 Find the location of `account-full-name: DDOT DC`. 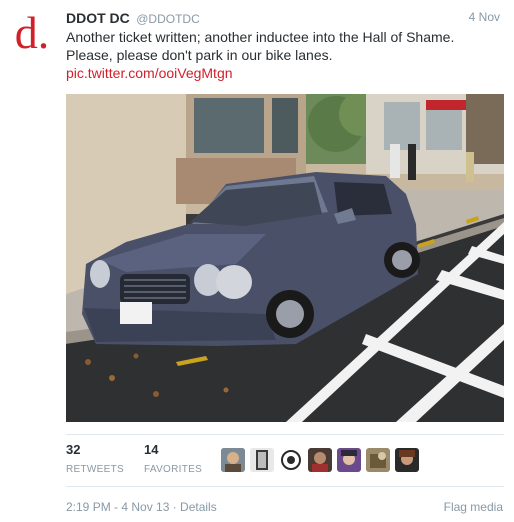

account-full-name: DDOT DC is located at coordinates (98, 18).